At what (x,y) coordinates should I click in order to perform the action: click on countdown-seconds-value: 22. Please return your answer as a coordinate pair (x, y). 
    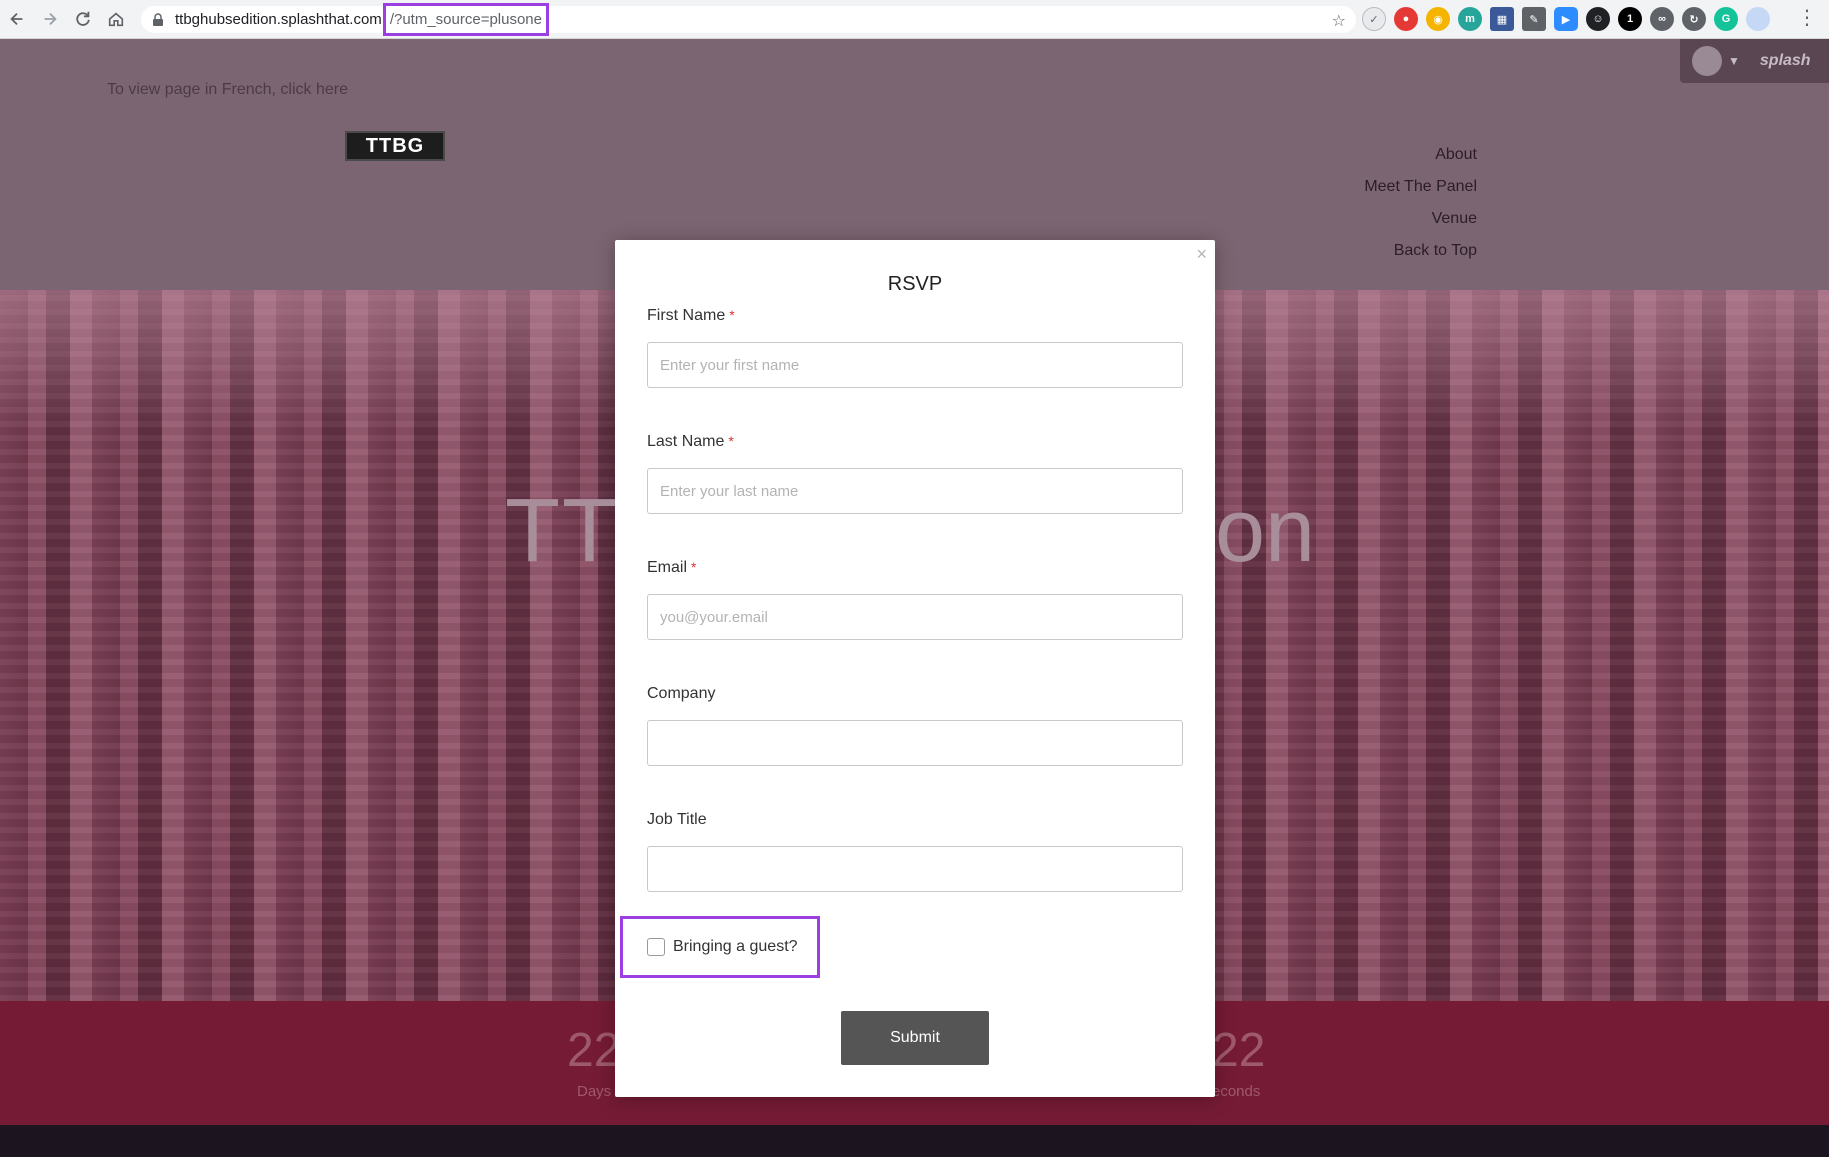
    Looking at the image, I should click on (1239, 1050).